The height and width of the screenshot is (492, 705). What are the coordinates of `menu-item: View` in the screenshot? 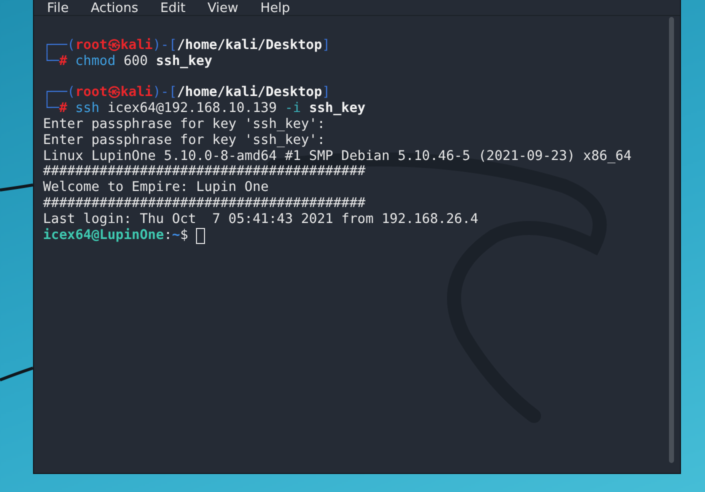 It's located at (222, 8).